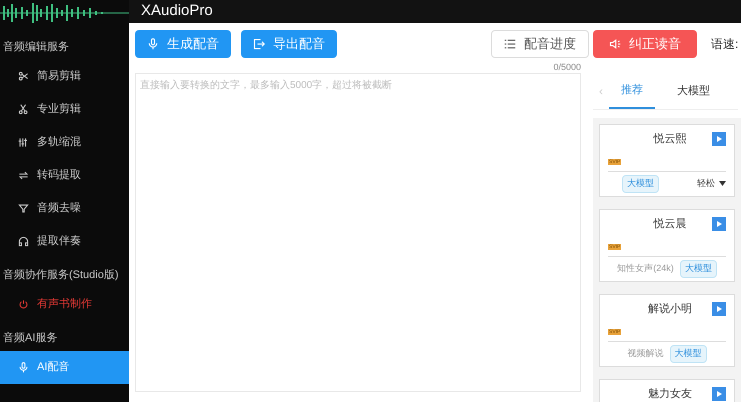 The height and width of the screenshot is (402, 741). I want to click on voice-name: 悦云晨, so click(670, 224).